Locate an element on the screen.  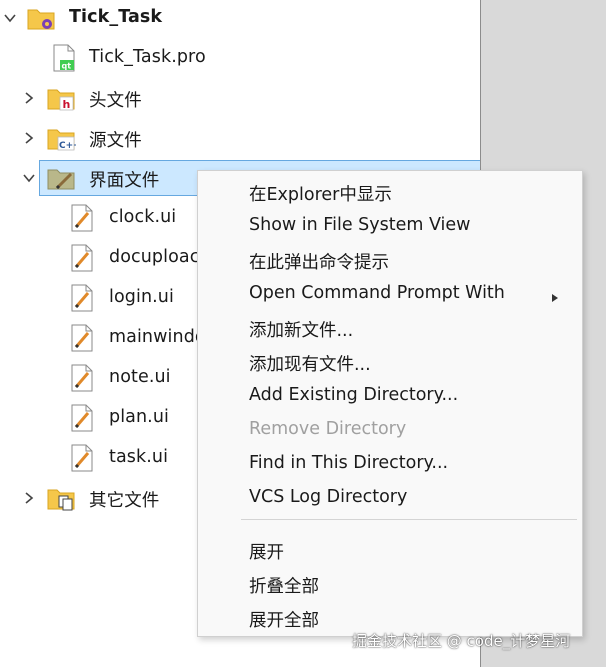
tree-item-label: 头文件 is located at coordinates (115, 101).